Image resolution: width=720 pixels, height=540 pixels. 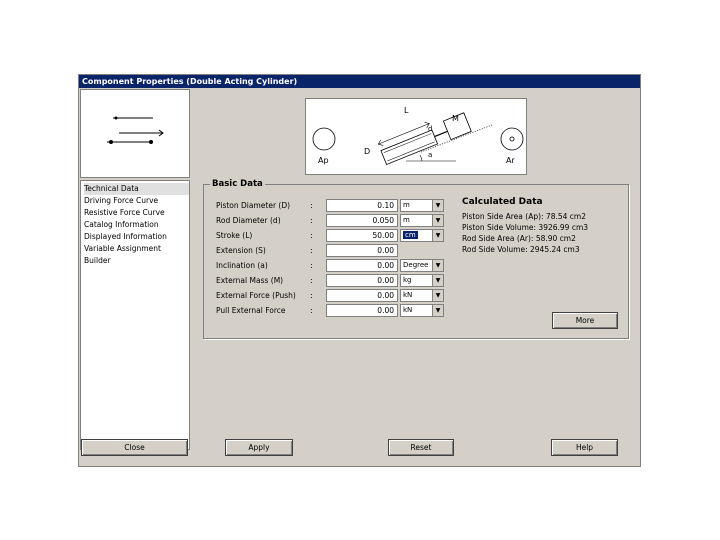 What do you see at coordinates (362, 205) in the screenshot?
I see `piston-diameter-input: 0.10` at bounding box center [362, 205].